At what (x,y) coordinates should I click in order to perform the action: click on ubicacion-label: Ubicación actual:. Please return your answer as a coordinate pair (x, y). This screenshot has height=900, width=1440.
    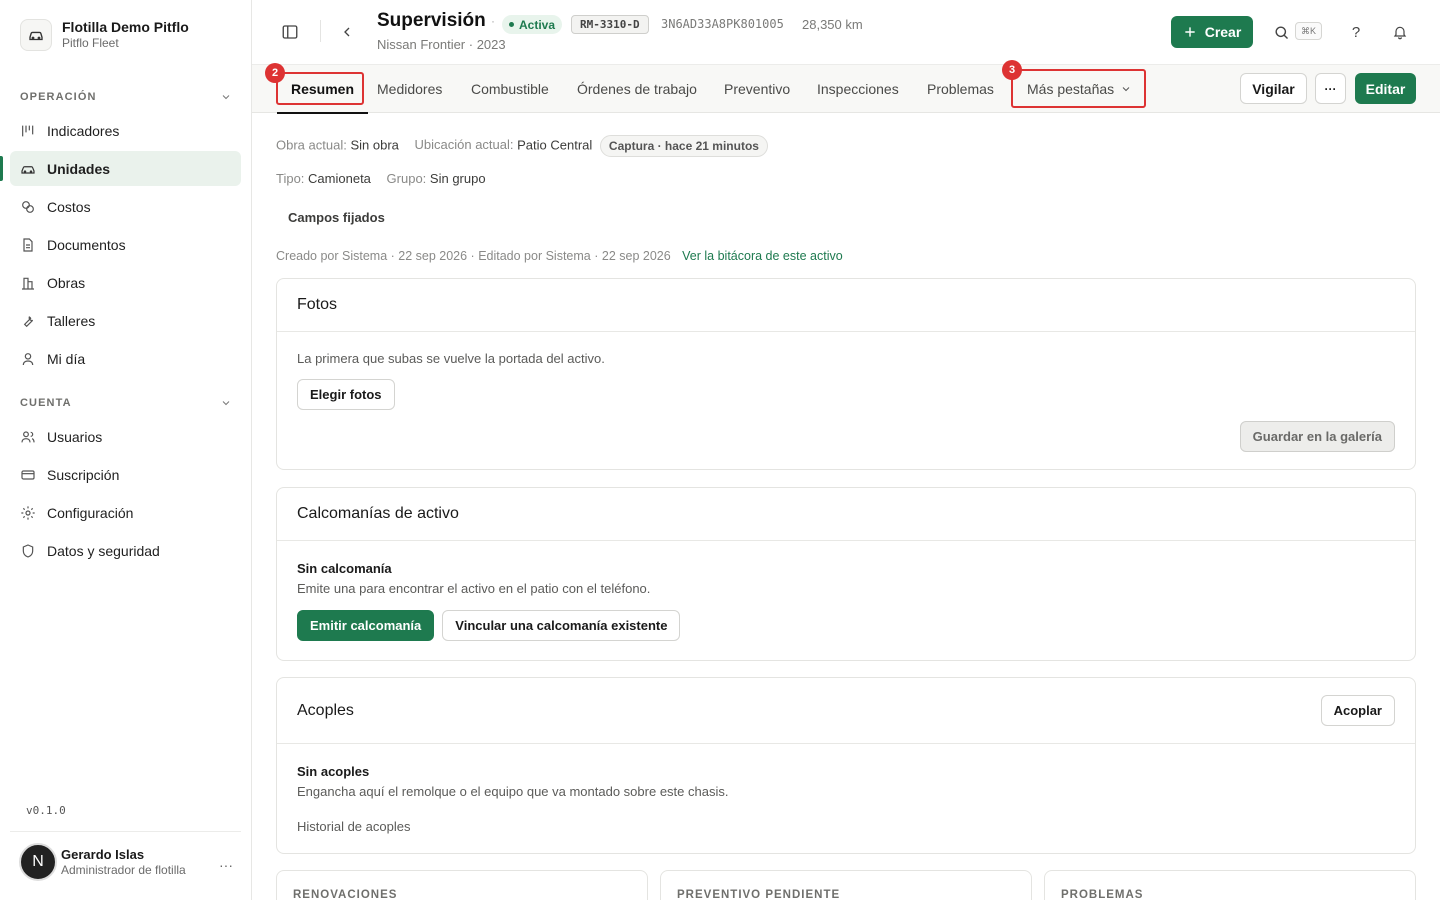
    Looking at the image, I should click on (464, 145).